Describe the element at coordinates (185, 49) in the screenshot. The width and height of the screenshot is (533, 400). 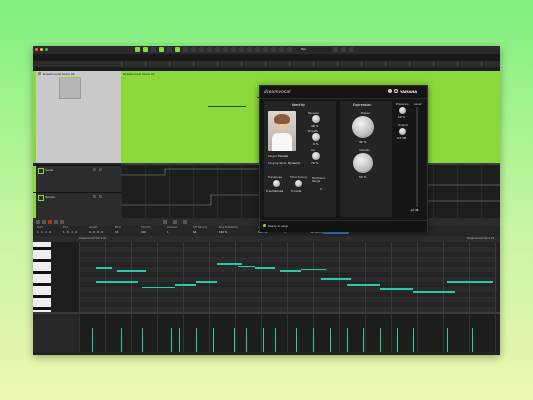
I see `punch-button` at that location.